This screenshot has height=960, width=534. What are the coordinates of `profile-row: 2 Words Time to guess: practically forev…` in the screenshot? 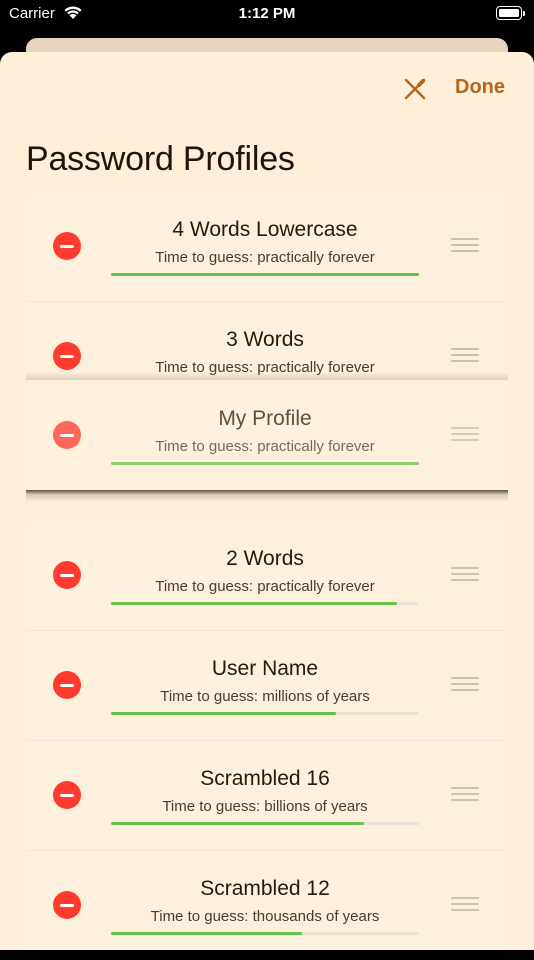 It's located at (267, 575).